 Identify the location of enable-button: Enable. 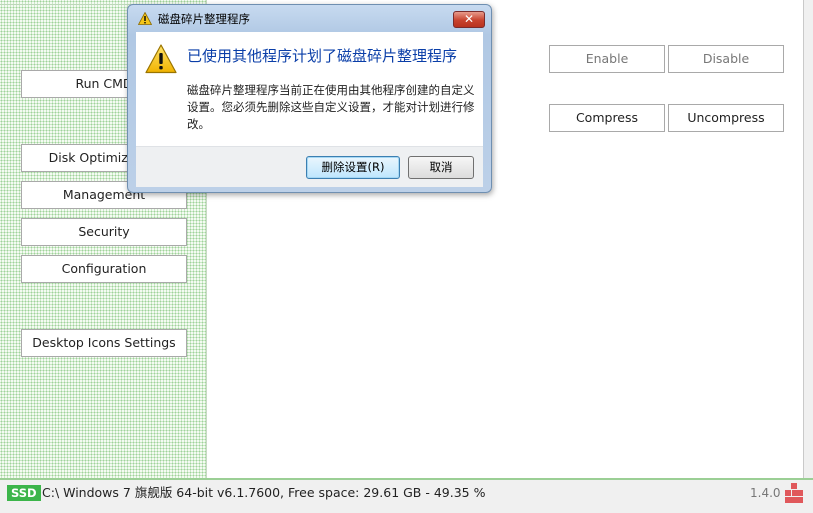
(607, 59).